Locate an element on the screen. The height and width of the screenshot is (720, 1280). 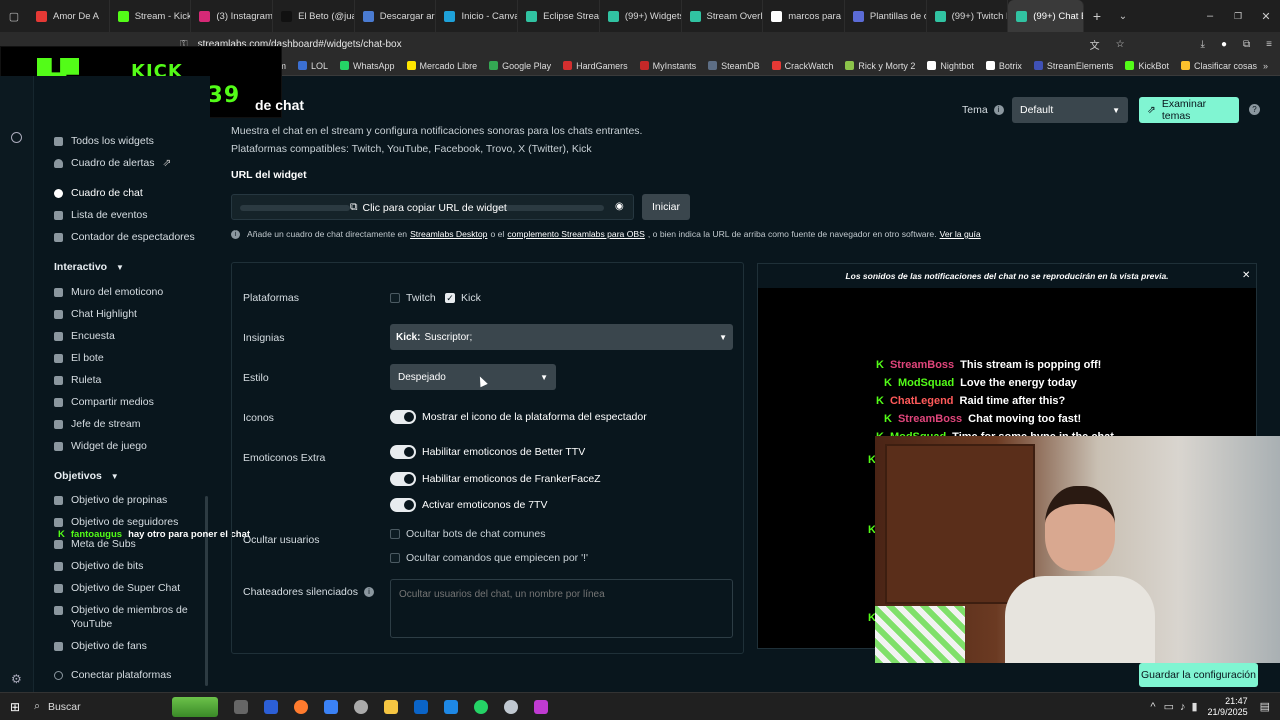
browser-tab: (3) Instagram is located at coordinates (232, 16).